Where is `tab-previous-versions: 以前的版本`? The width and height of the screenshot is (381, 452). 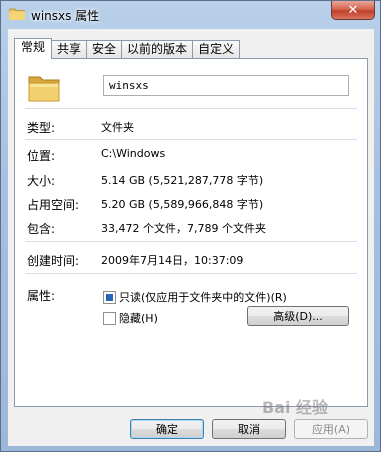
tab-previous-versions: 以前的版本 is located at coordinates (157, 49).